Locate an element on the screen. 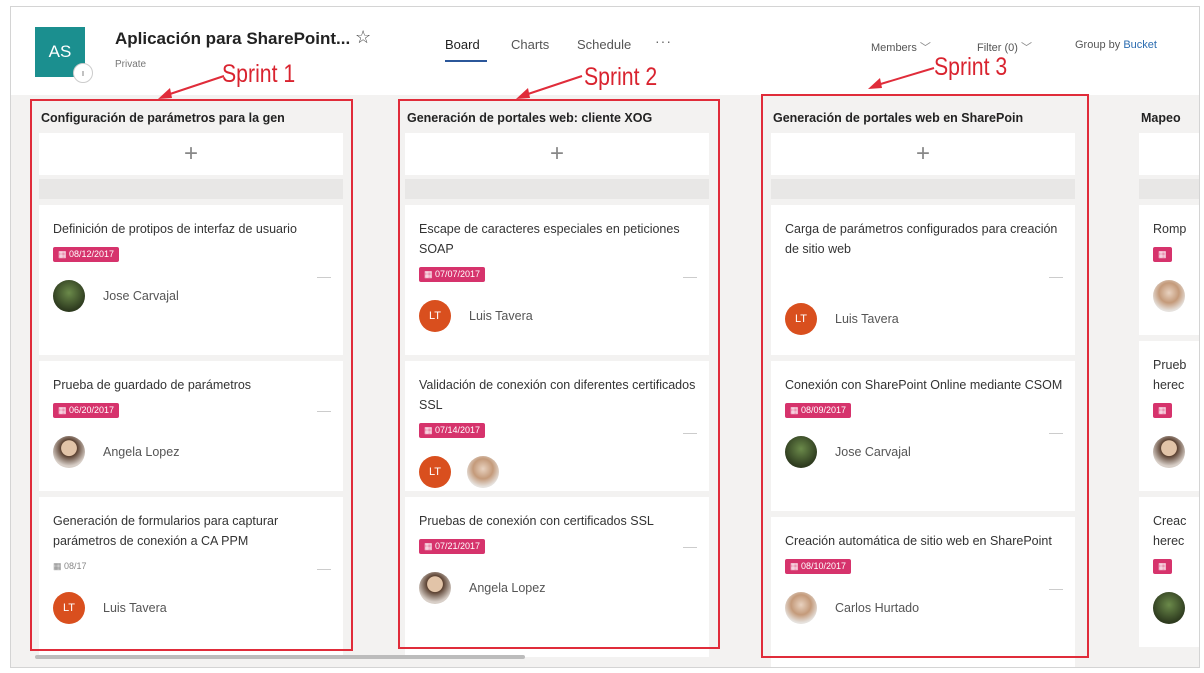  bucket-divider is located at coordinates (1169, 189).